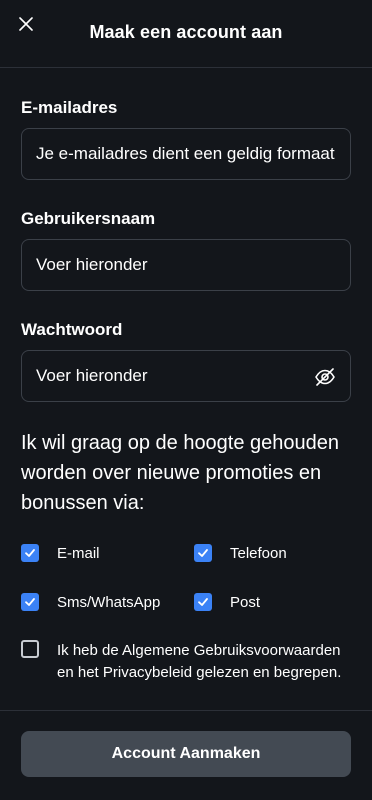 The height and width of the screenshot is (800, 372). I want to click on option-label: Telefoon, so click(258, 553).